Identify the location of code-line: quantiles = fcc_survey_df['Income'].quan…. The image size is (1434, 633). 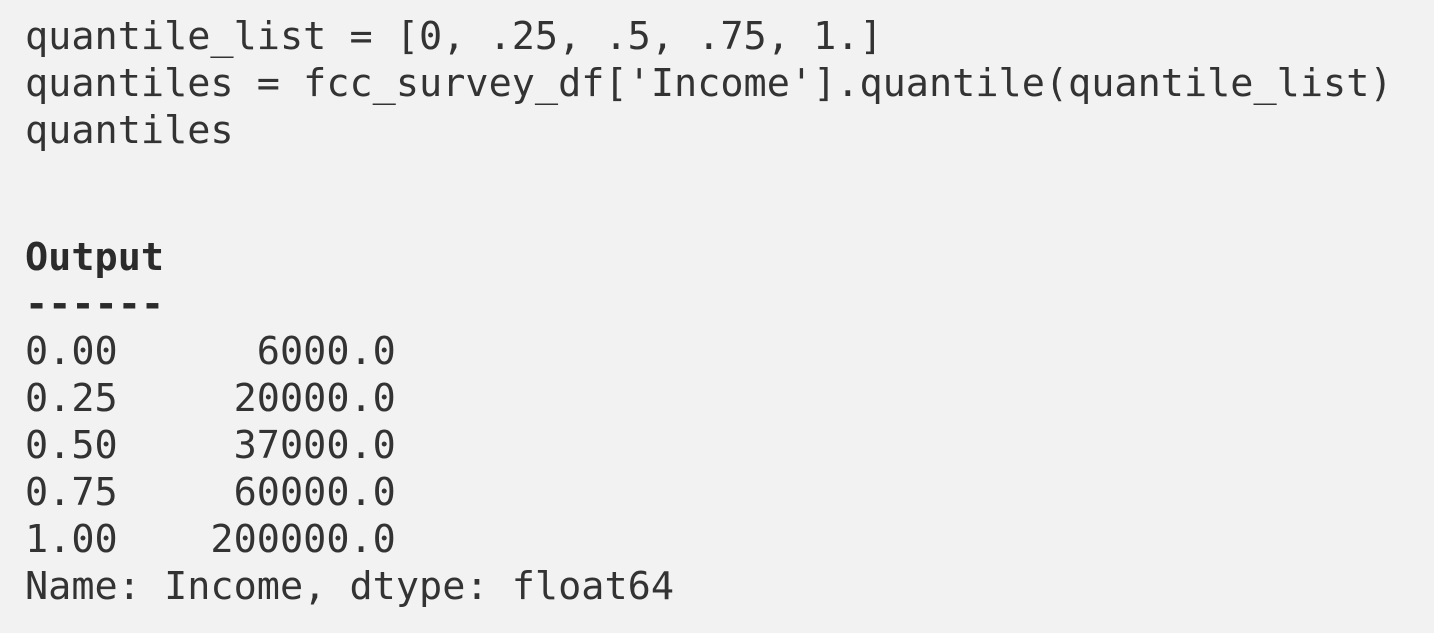
(709, 83).